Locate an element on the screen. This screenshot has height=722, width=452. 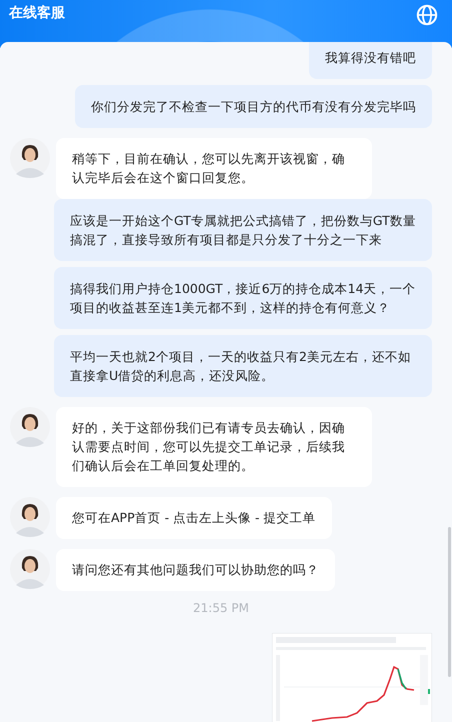
user-message: 平均一天也就2个项目，一天的收益只有2美元左右，还不如直接拿U借贷的利息高，还没风险。 is located at coordinates (243, 366).